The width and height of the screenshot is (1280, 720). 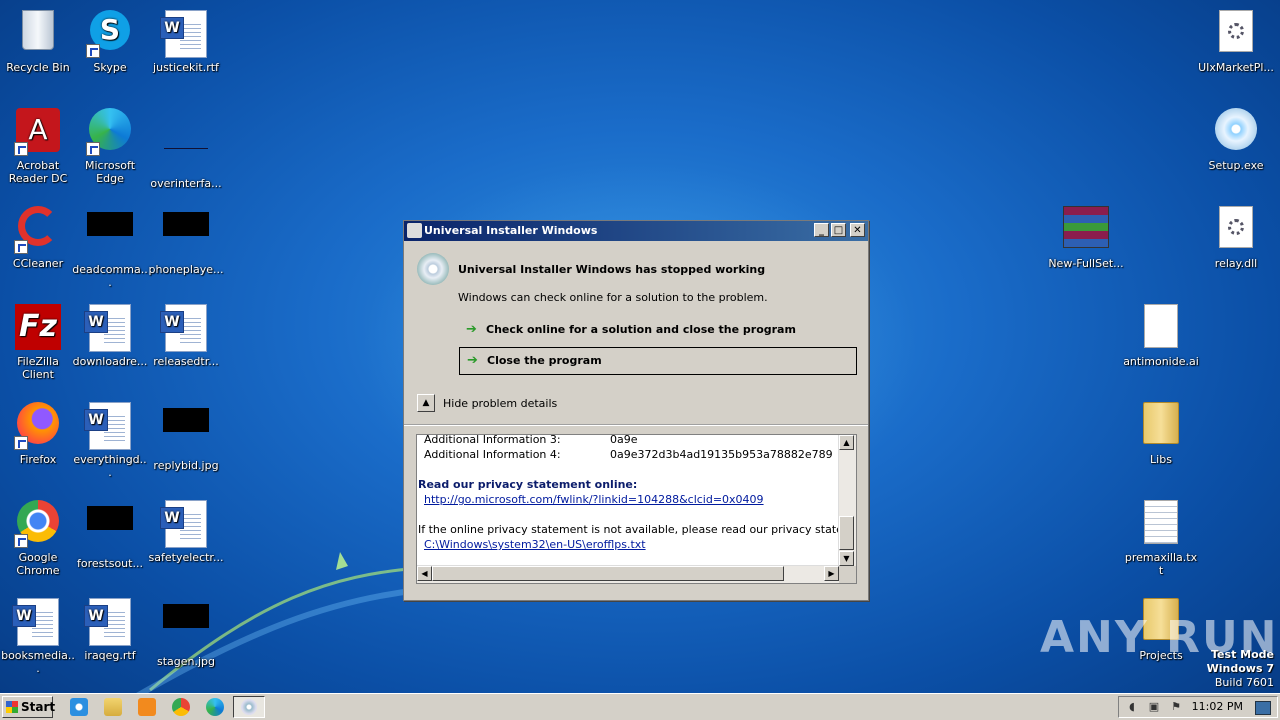 What do you see at coordinates (249, 707) in the screenshot?
I see `taskbar-installer-button` at bounding box center [249, 707].